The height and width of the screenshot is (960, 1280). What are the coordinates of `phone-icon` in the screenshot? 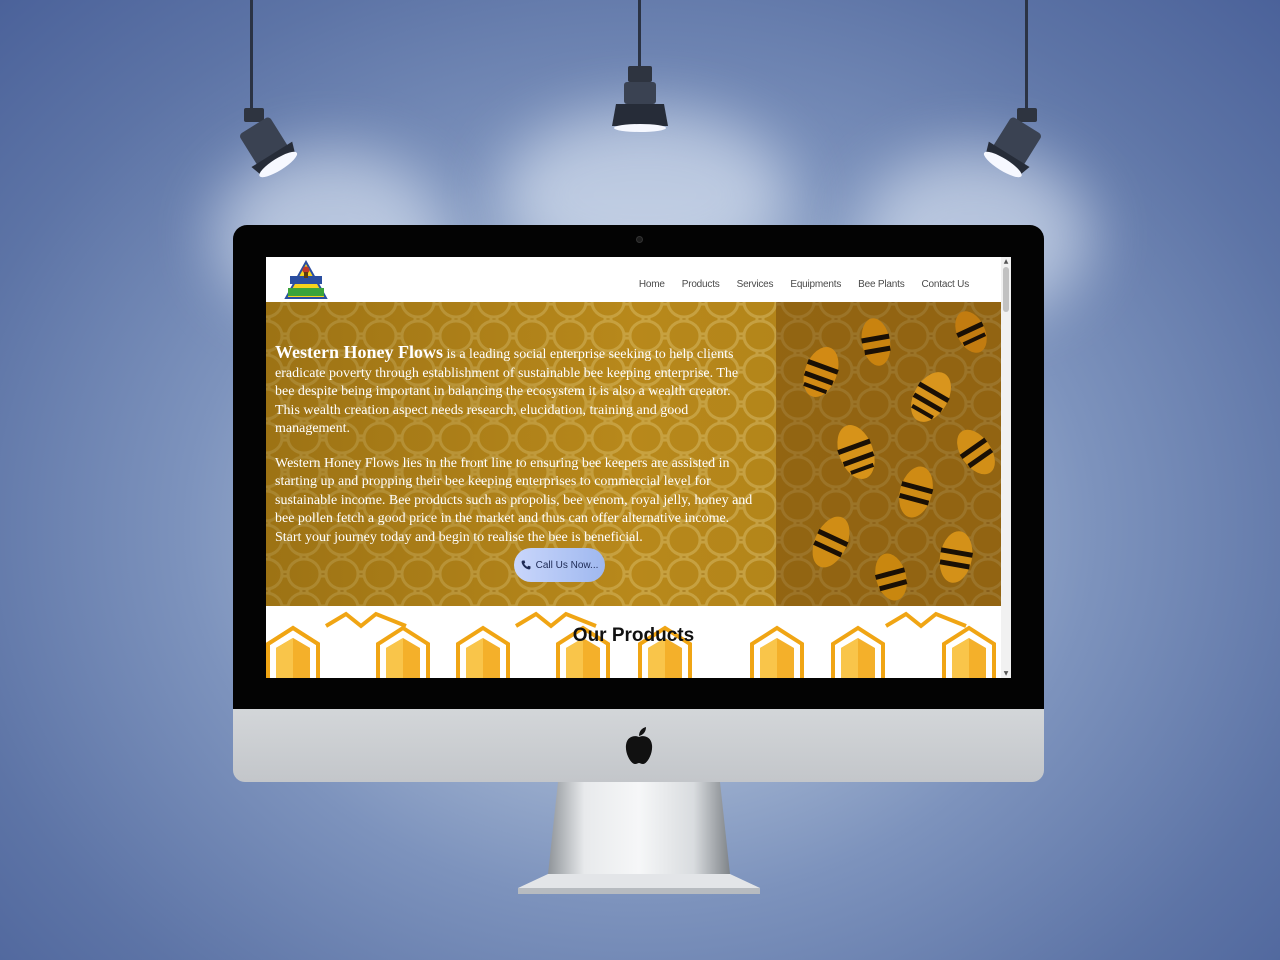 It's located at (526, 565).